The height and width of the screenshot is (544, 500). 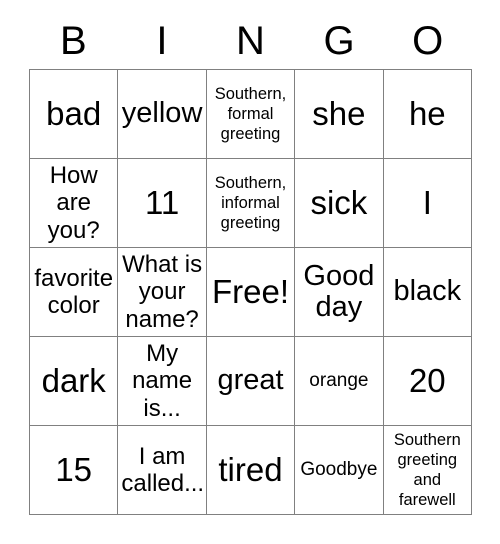 I want to click on bingo-header-letter-g: G, so click(x=339, y=41).